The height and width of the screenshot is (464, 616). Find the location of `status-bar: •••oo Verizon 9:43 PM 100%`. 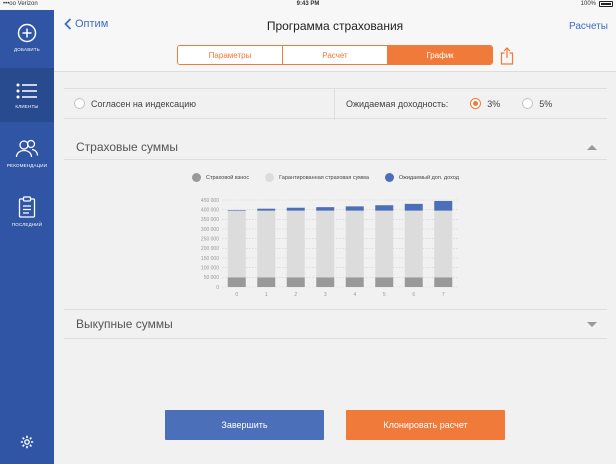

status-bar: •••oo Verizon 9:43 PM 100% is located at coordinates (308, 5).